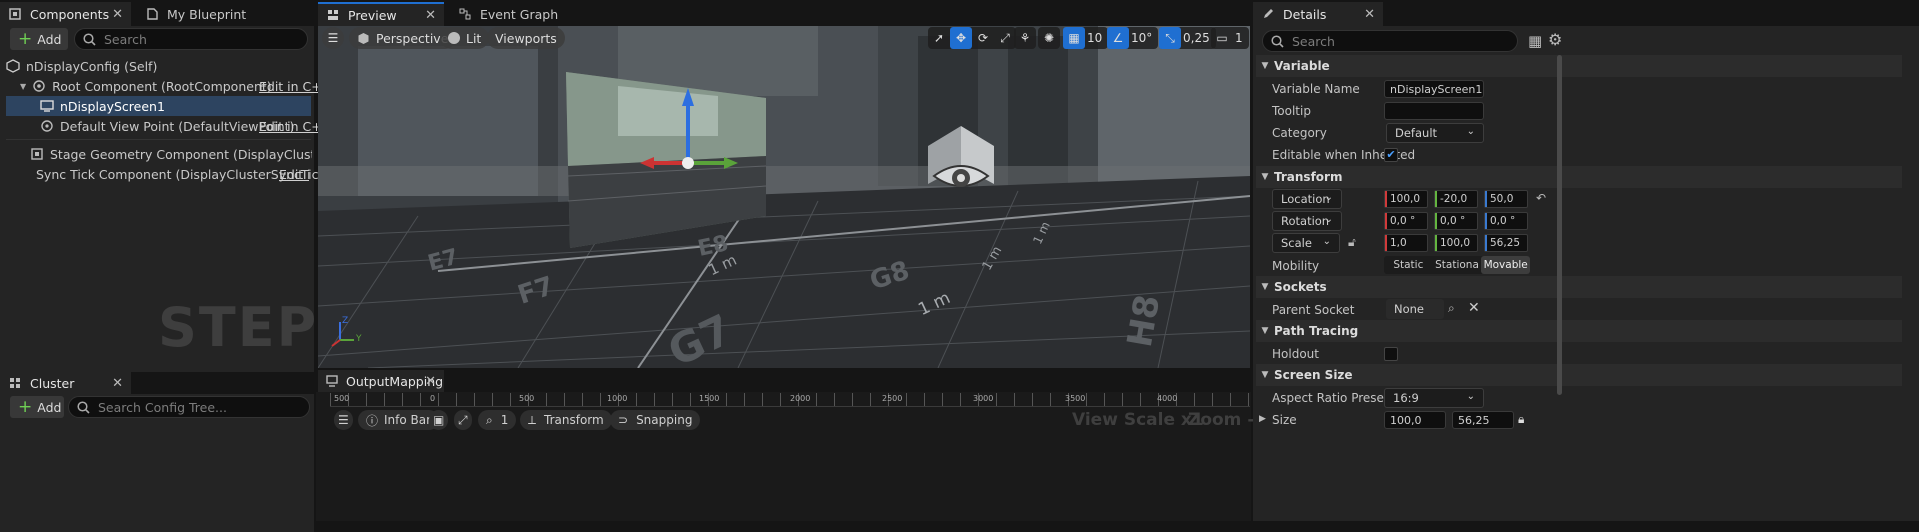 This screenshot has width=1919, height=532. What do you see at coordinates (1456, 199) in the screenshot?
I see `location-y-field: -20,0` at bounding box center [1456, 199].